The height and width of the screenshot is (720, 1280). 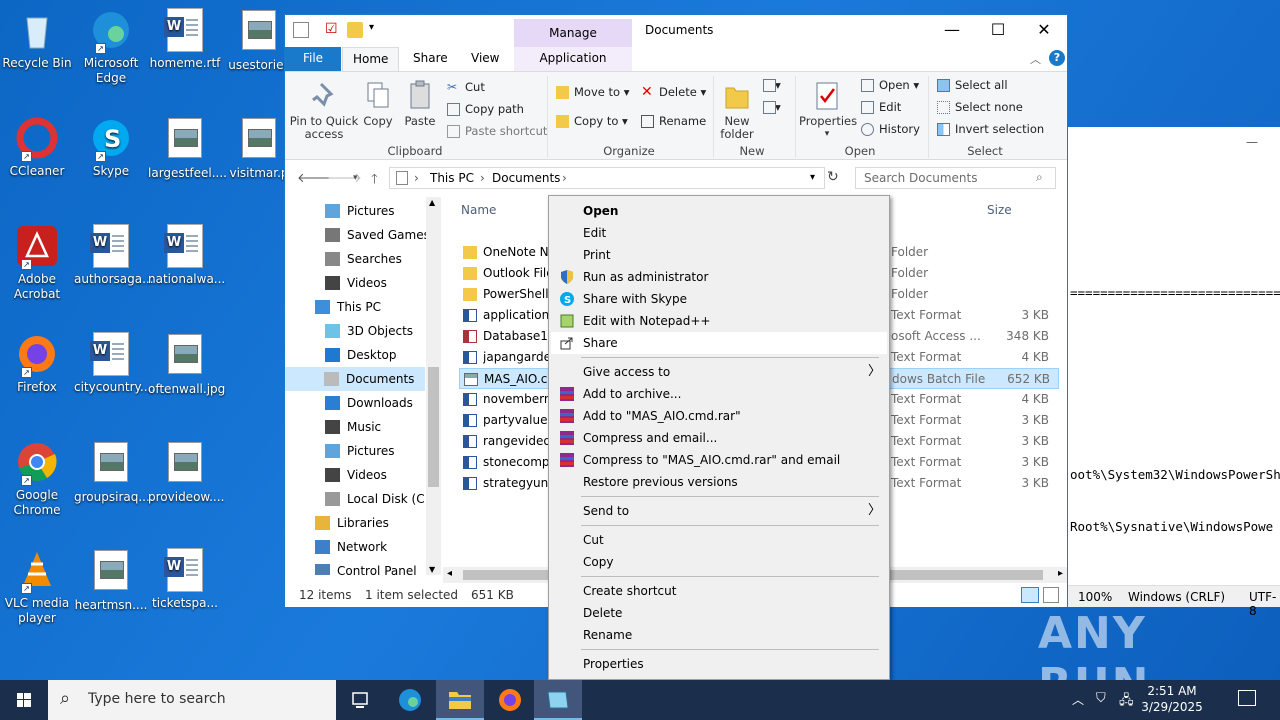 What do you see at coordinates (1101, 698) in the screenshot?
I see `security-tray-icon: ⛉` at bounding box center [1101, 698].